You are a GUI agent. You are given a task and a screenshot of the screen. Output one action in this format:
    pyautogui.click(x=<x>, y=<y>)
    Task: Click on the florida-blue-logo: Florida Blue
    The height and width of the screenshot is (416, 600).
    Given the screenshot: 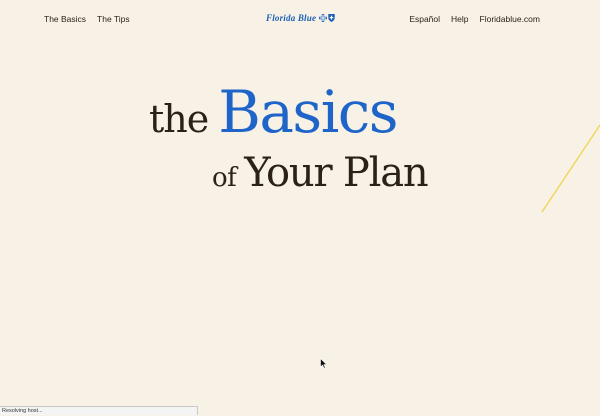 What is the action you would take?
    pyautogui.click(x=300, y=18)
    